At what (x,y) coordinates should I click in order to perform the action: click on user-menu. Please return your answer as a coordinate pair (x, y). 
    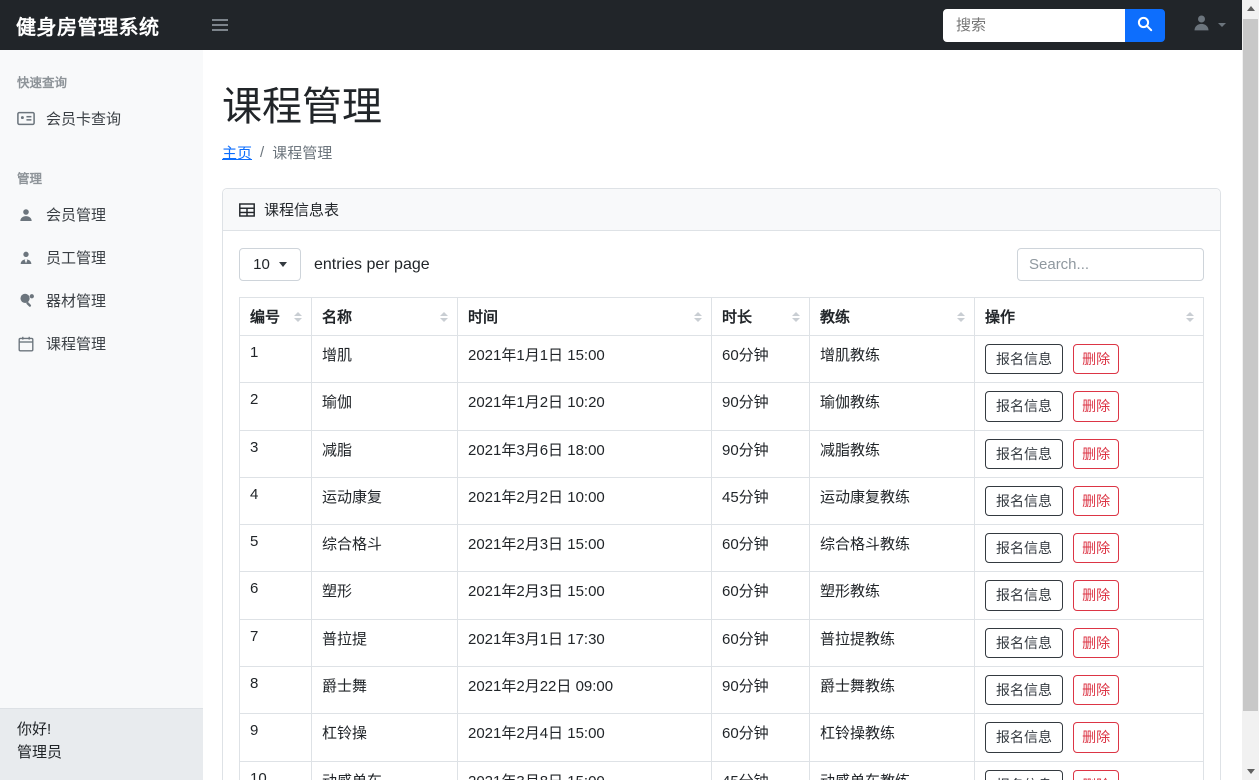
    Looking at the image, I should click on (1208, 25).